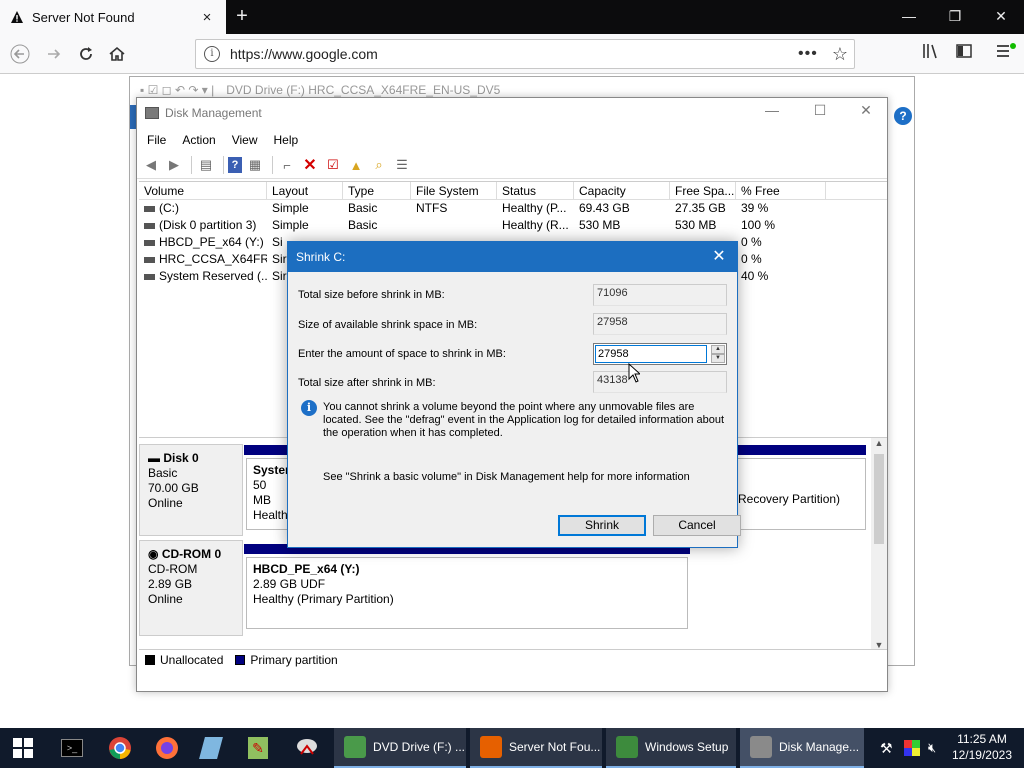  I want to click on legend-bar: Unallocated Primary partition, so click(513, 659).